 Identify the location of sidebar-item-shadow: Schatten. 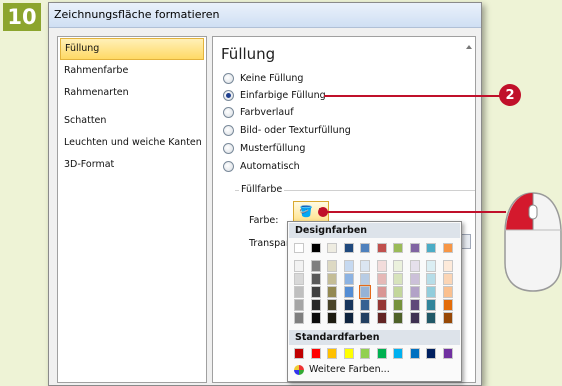
(132, 121).